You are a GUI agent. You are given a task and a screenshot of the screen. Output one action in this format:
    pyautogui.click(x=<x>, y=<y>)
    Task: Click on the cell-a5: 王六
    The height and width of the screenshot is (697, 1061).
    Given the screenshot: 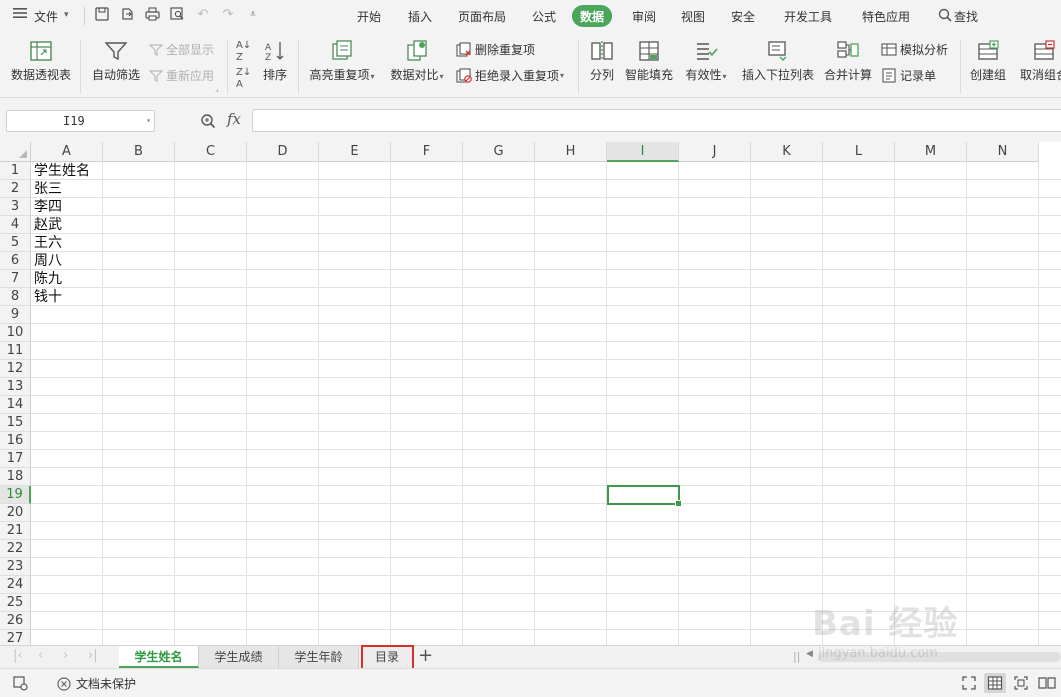 What is the action you would take?
    pyautogui.click(x=48, y=243)
    